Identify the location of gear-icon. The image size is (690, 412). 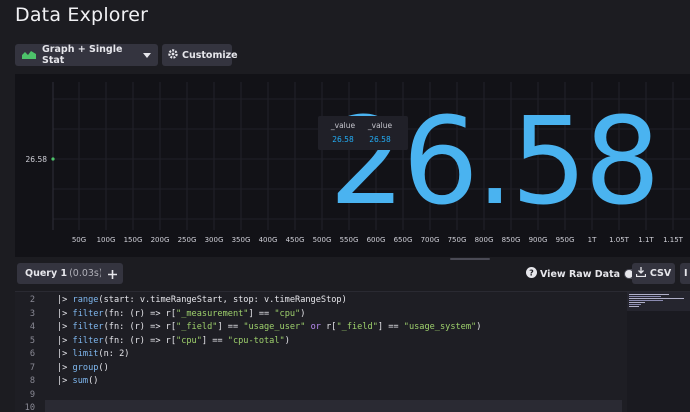
(173, 55).